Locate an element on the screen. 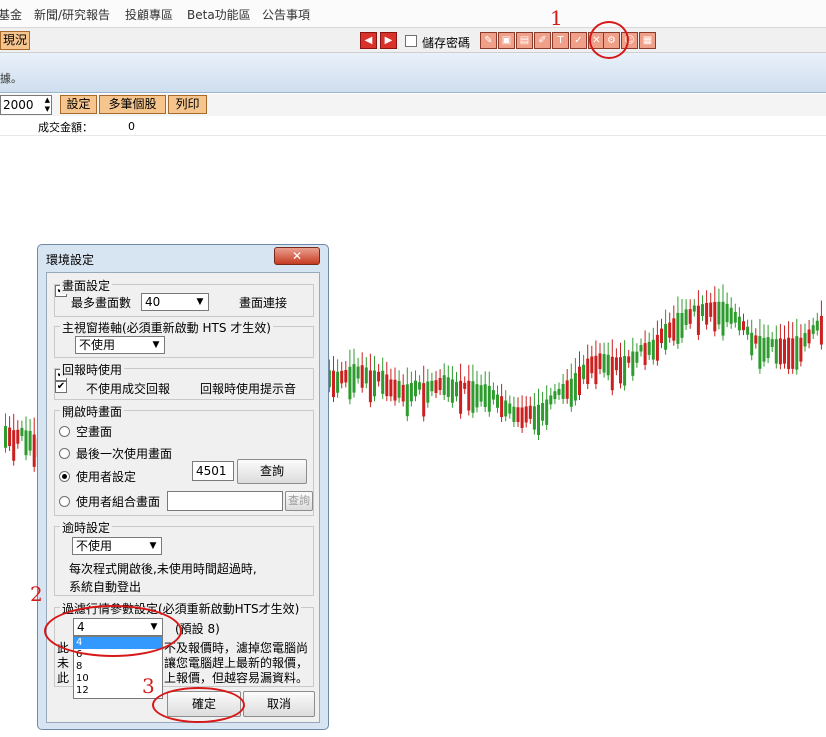 This screenshot has width=826, height=737. edit-icon: ✐ is located at coordinates (542, 40).